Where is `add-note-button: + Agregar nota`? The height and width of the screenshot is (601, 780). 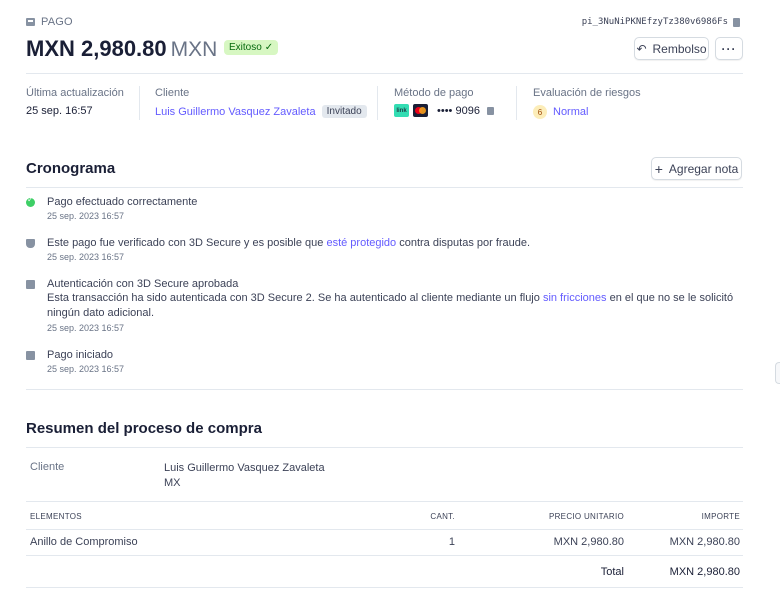
add-note-button: + Agregar nota is located at coordinates (696, 168).